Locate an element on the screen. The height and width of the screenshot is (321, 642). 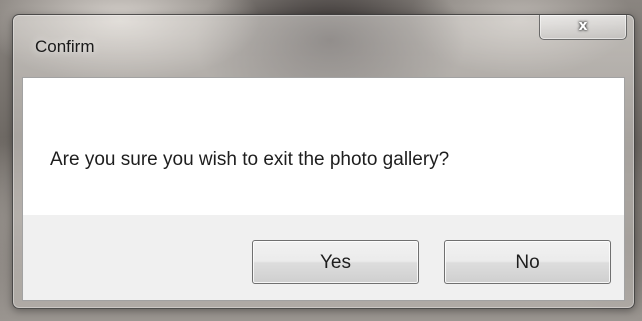
dialog-title: Confirm is located at coordinates (65, 46).